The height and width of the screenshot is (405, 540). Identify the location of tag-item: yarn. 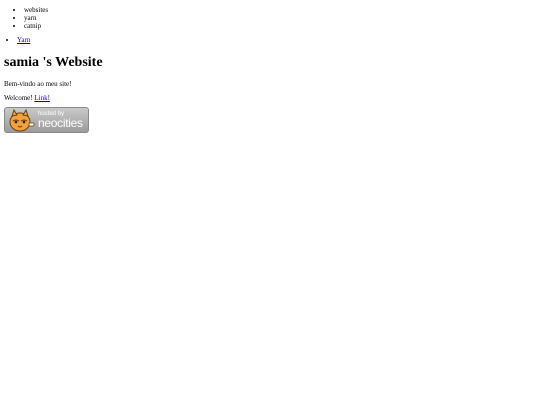
(280, 18).